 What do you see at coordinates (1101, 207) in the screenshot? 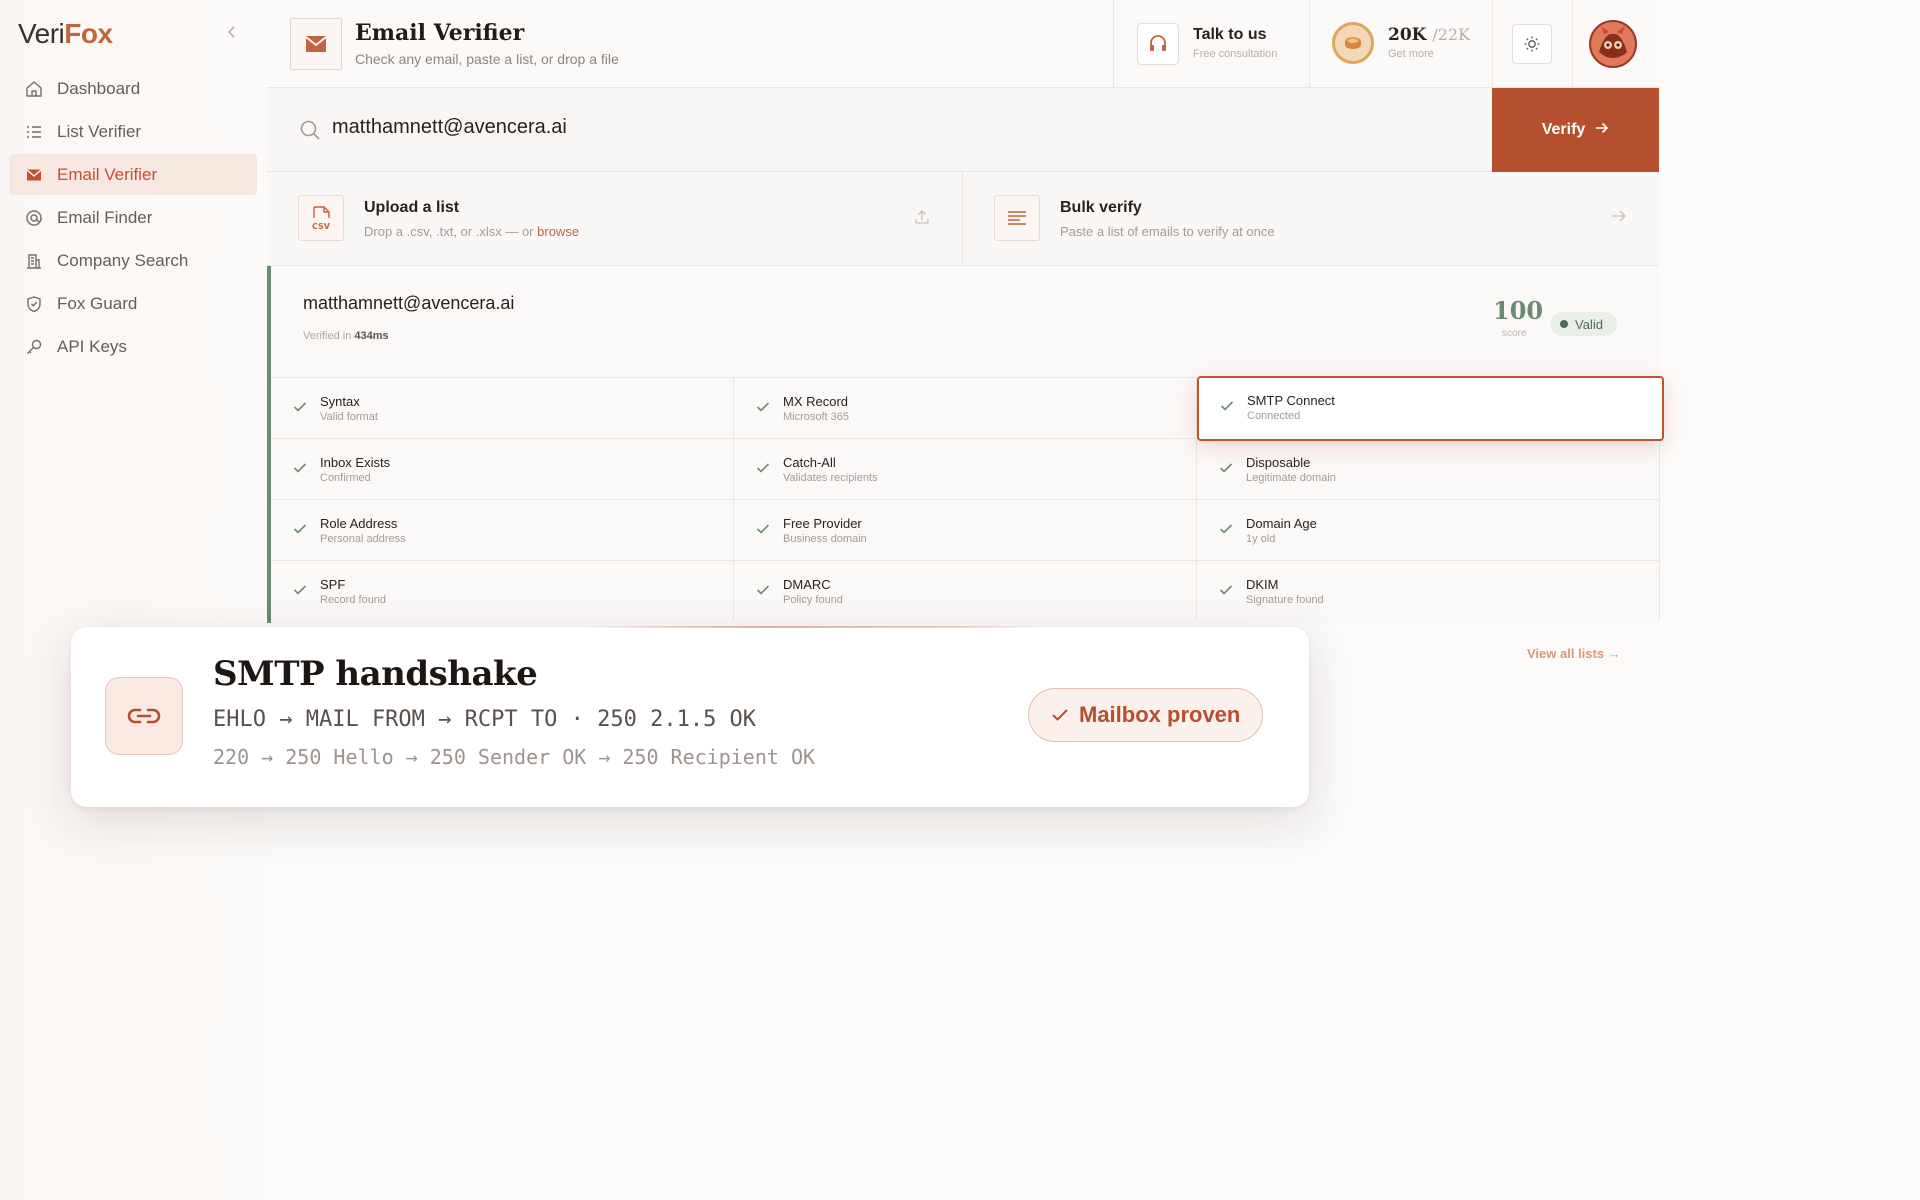
I see `bulk-title: Bulk verify` at bounding box center [1101, 207].